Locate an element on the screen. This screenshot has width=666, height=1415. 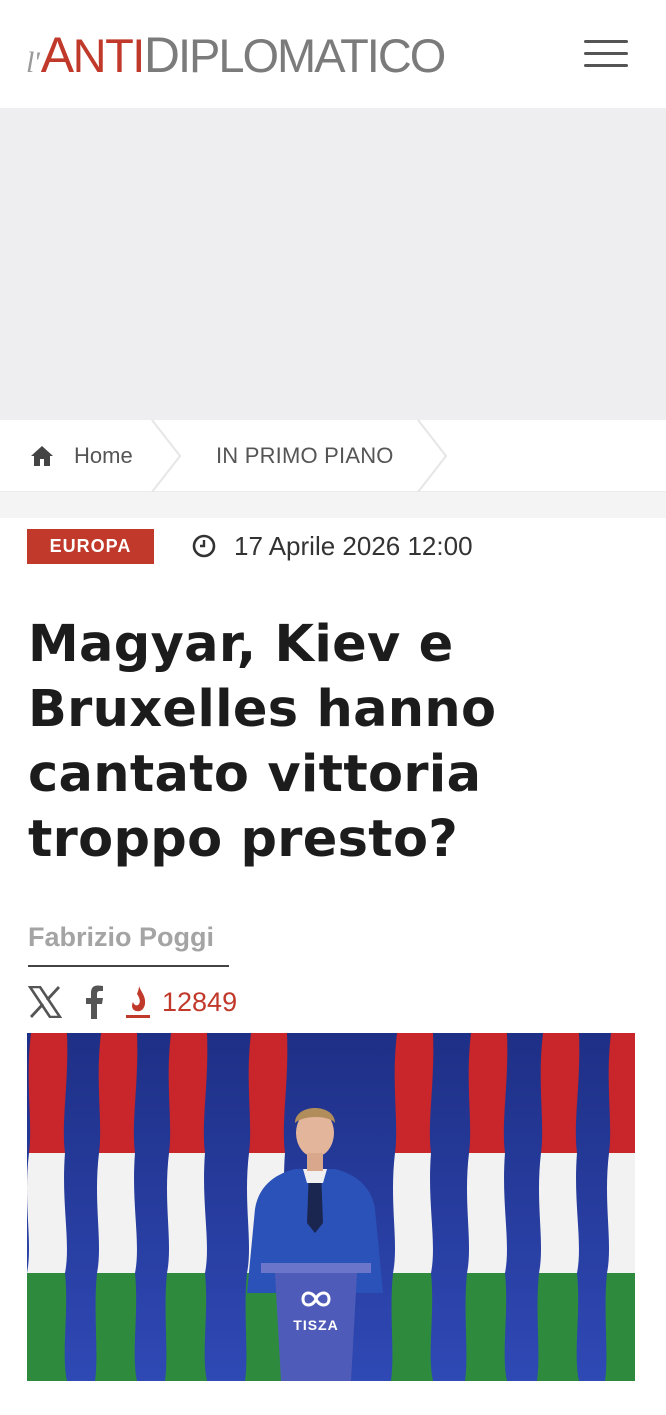
breadcrumb: Home IN PRIMO PIANO is located at coordinates (333, 456).